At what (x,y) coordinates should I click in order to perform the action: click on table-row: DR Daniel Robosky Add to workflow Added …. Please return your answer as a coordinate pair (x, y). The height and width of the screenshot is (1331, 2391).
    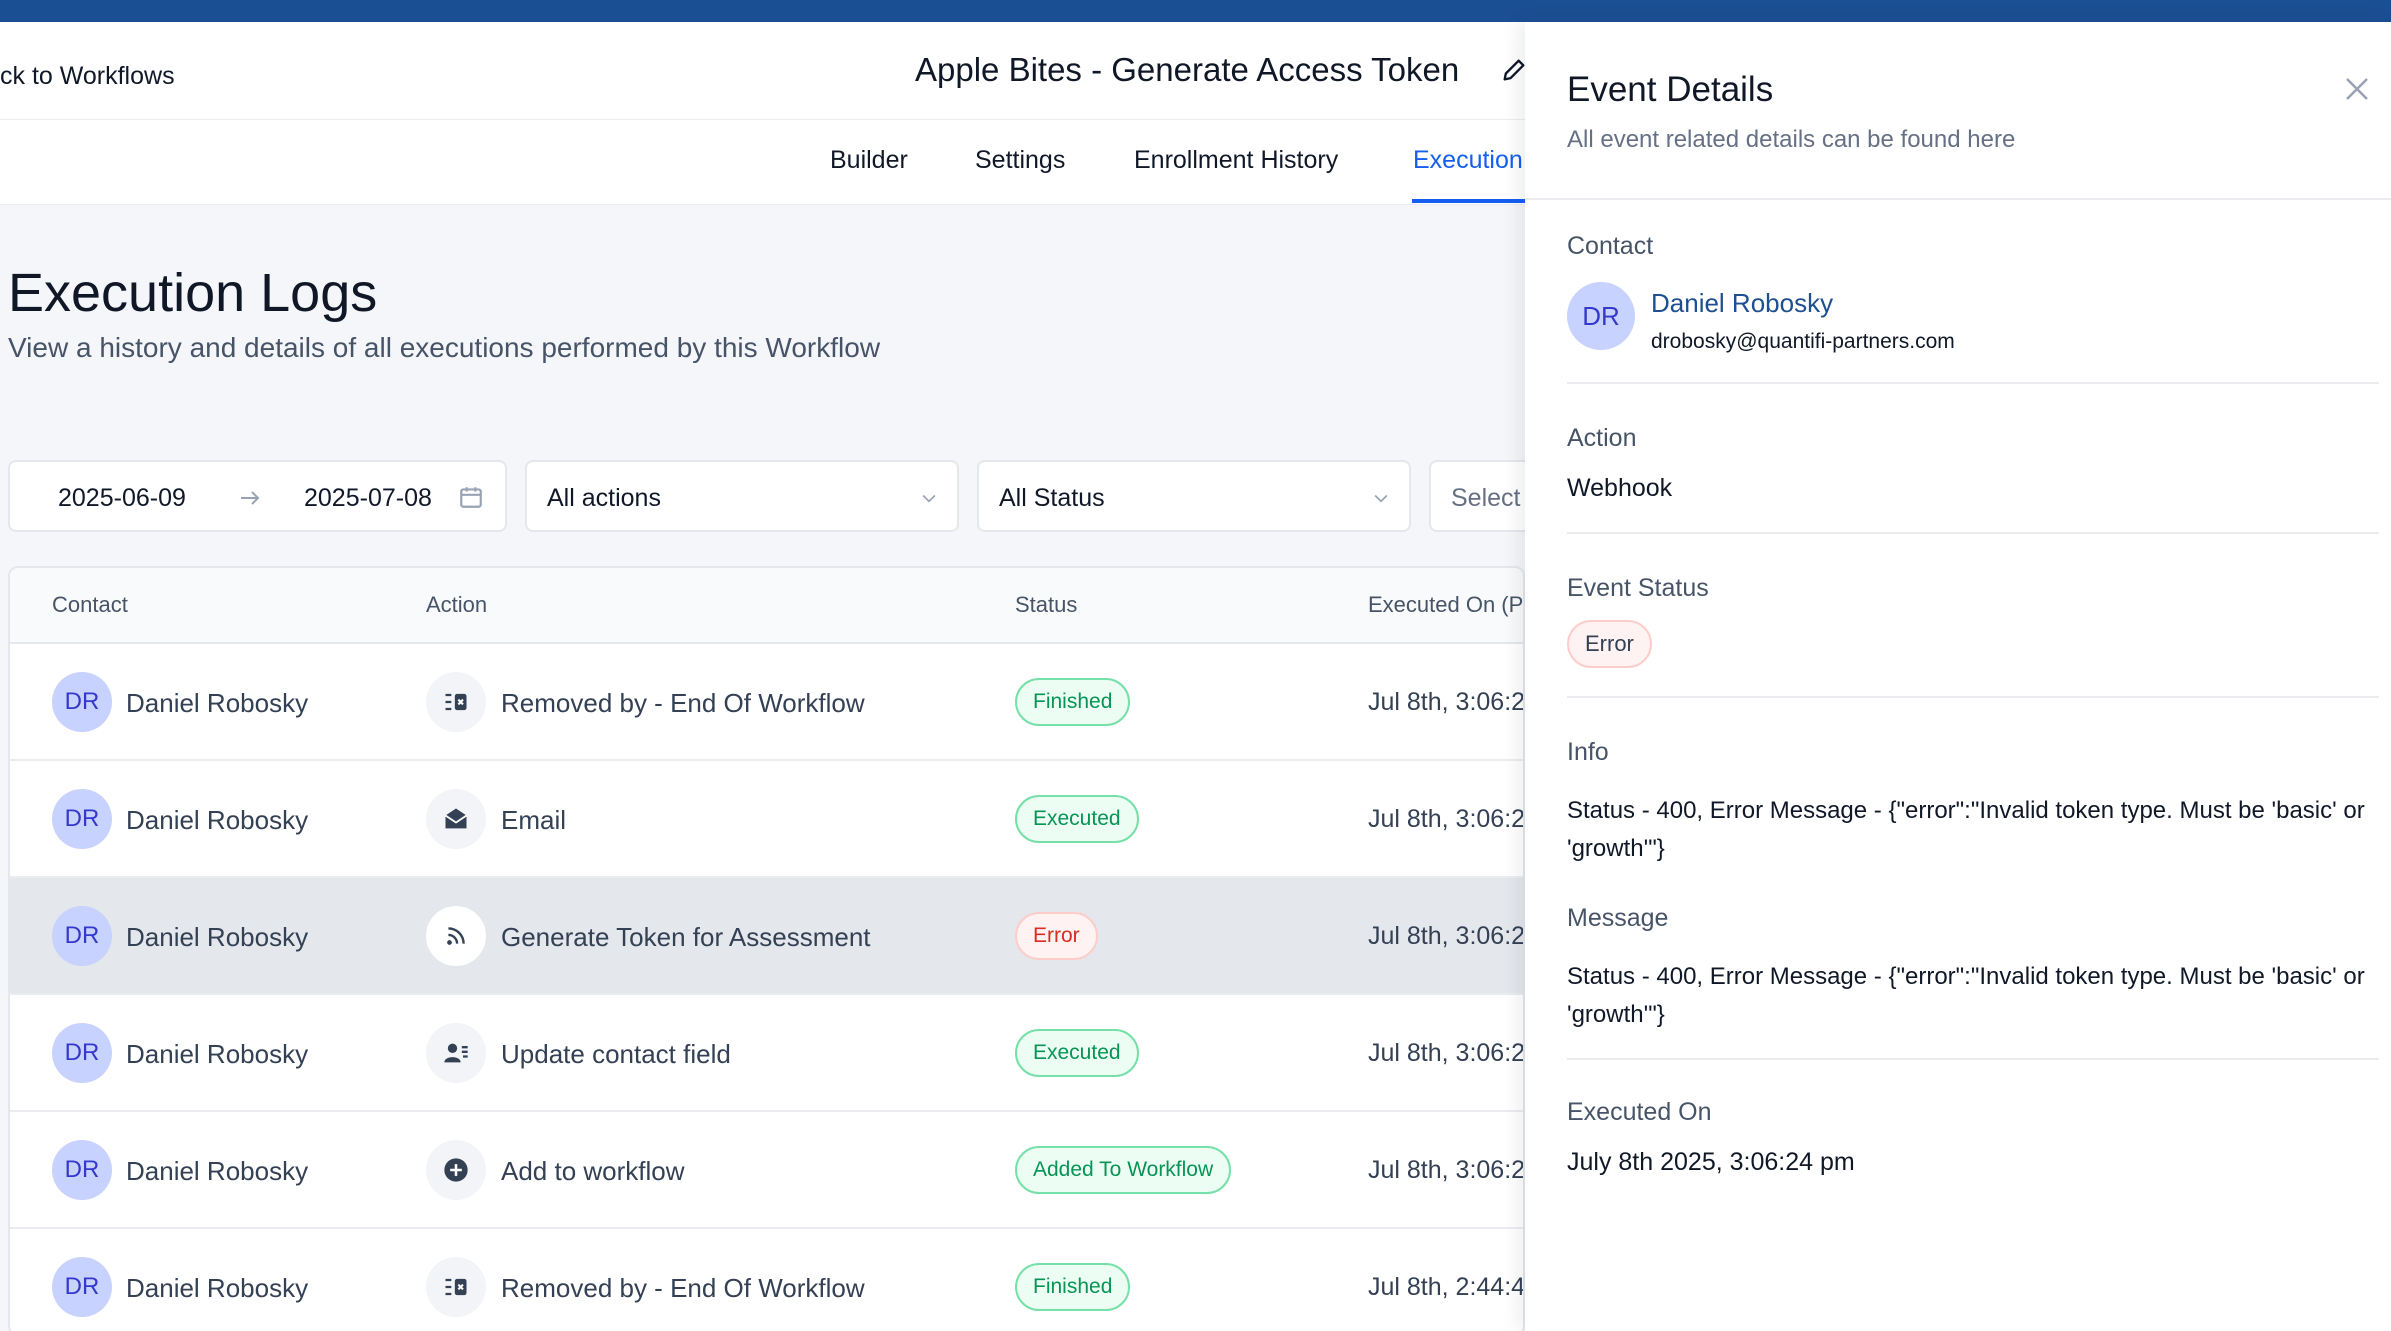
    Looking at the image, I should click on (766, 1170).